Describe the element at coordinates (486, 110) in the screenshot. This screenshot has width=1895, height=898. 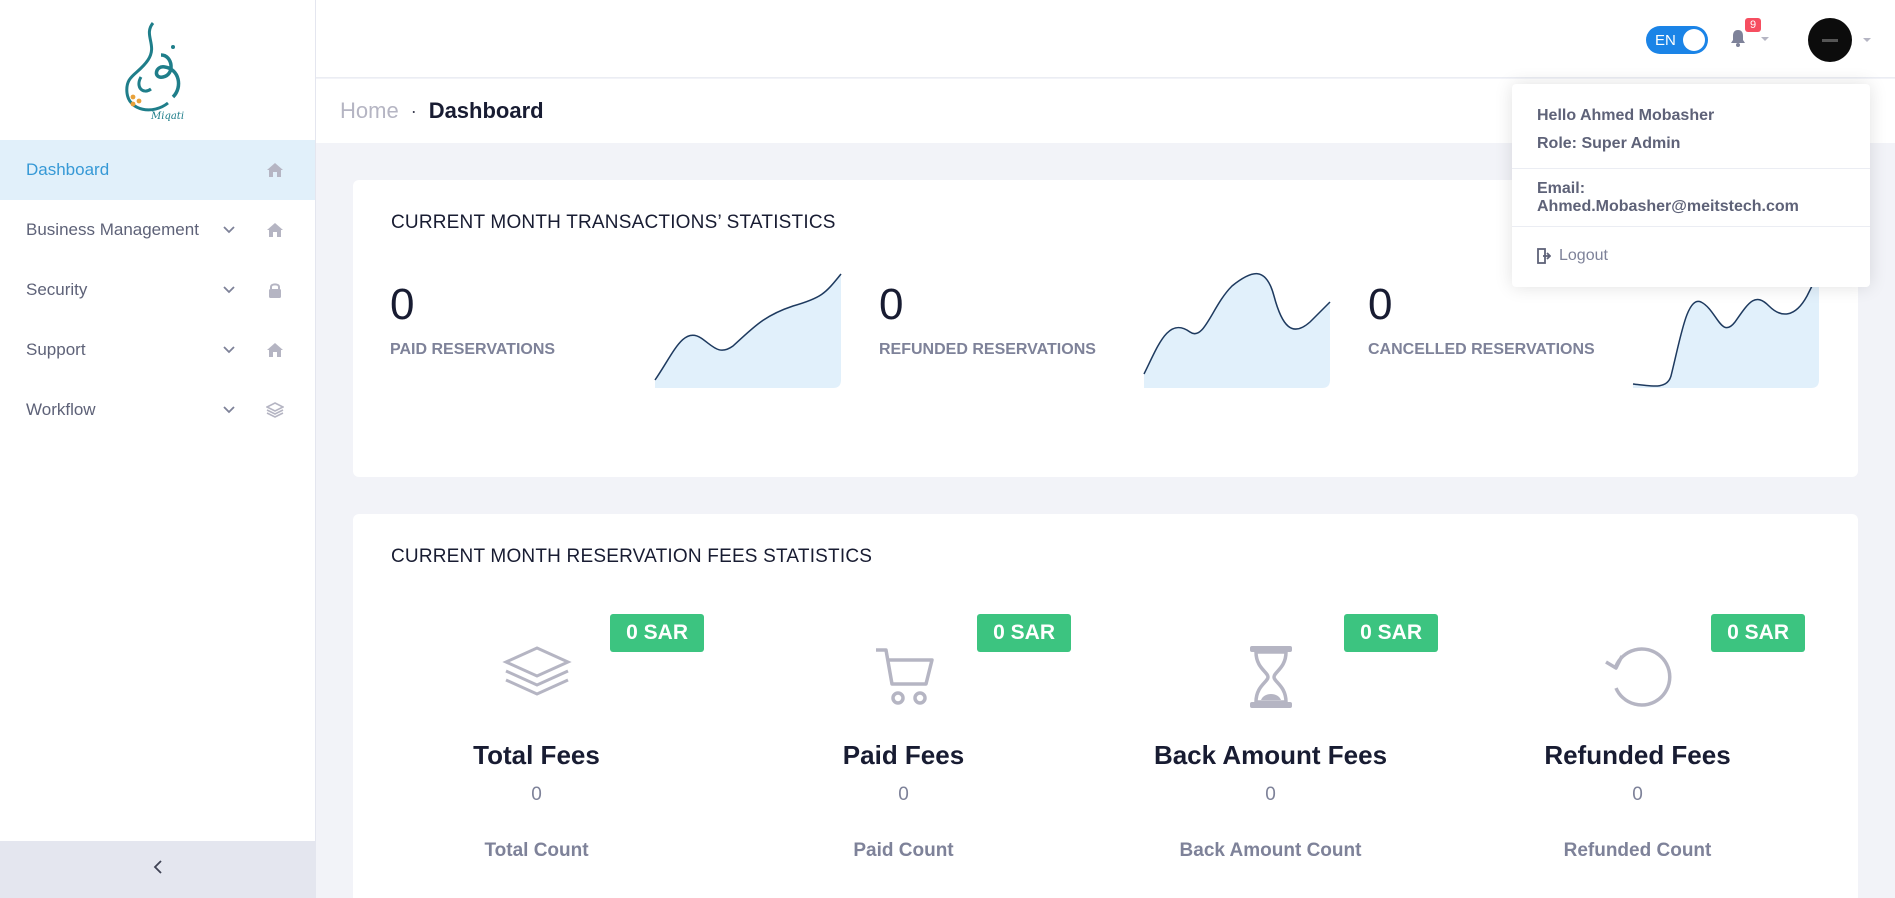
I see `page-title: Dashboard` at that location.